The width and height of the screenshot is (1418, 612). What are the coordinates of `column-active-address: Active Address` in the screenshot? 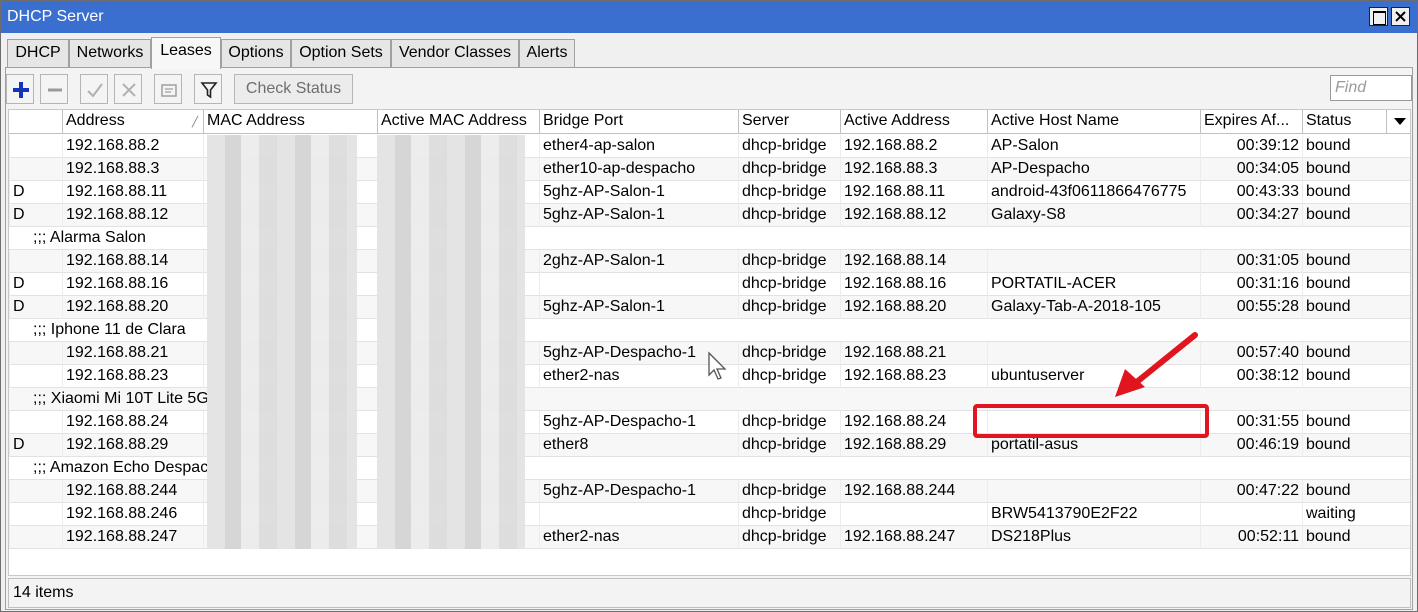 It's located at (913, 122).